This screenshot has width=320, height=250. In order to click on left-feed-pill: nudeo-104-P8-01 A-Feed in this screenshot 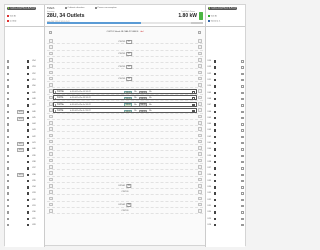, I will do `click(21, 8)`.